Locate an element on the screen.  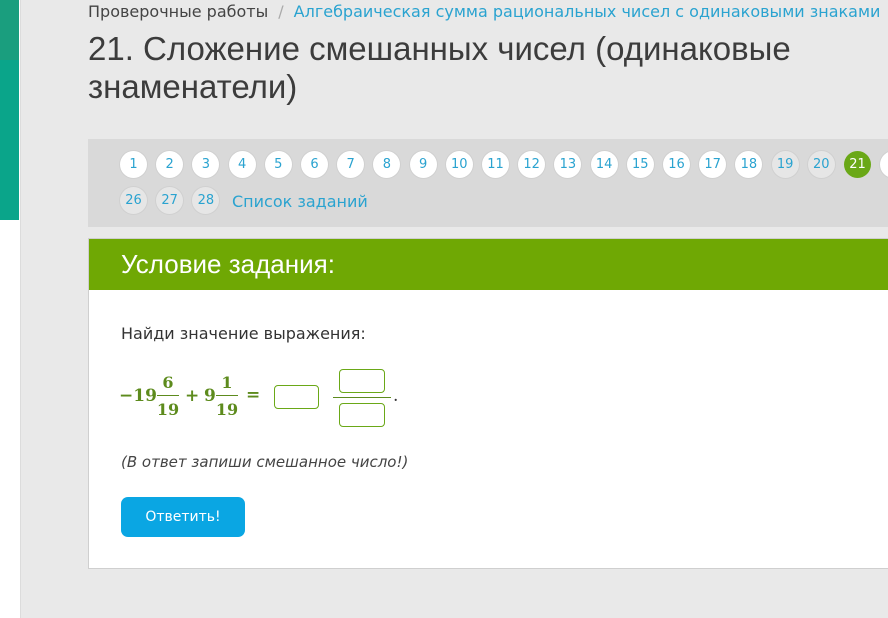
task-list-link: Список заданий is located at coordinates (300, 201).